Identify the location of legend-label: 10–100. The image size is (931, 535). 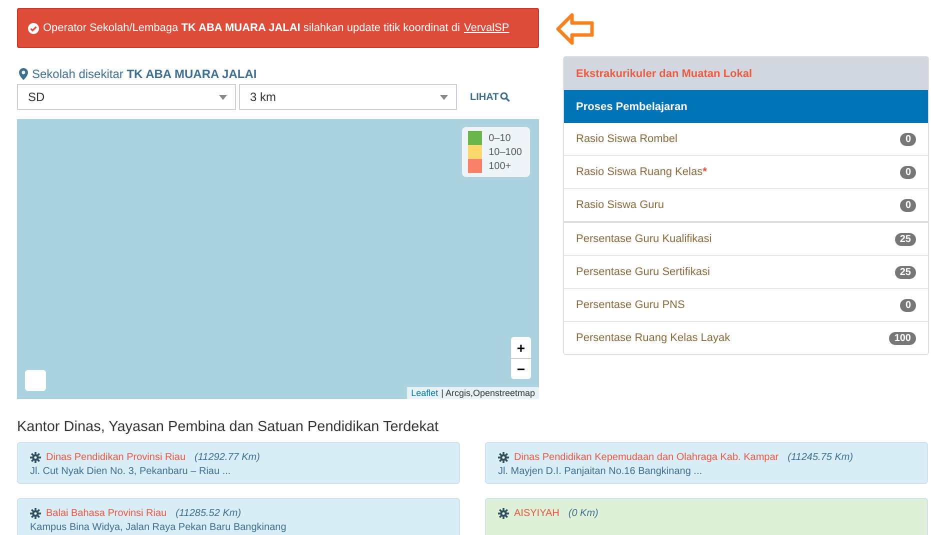
(505, 152).